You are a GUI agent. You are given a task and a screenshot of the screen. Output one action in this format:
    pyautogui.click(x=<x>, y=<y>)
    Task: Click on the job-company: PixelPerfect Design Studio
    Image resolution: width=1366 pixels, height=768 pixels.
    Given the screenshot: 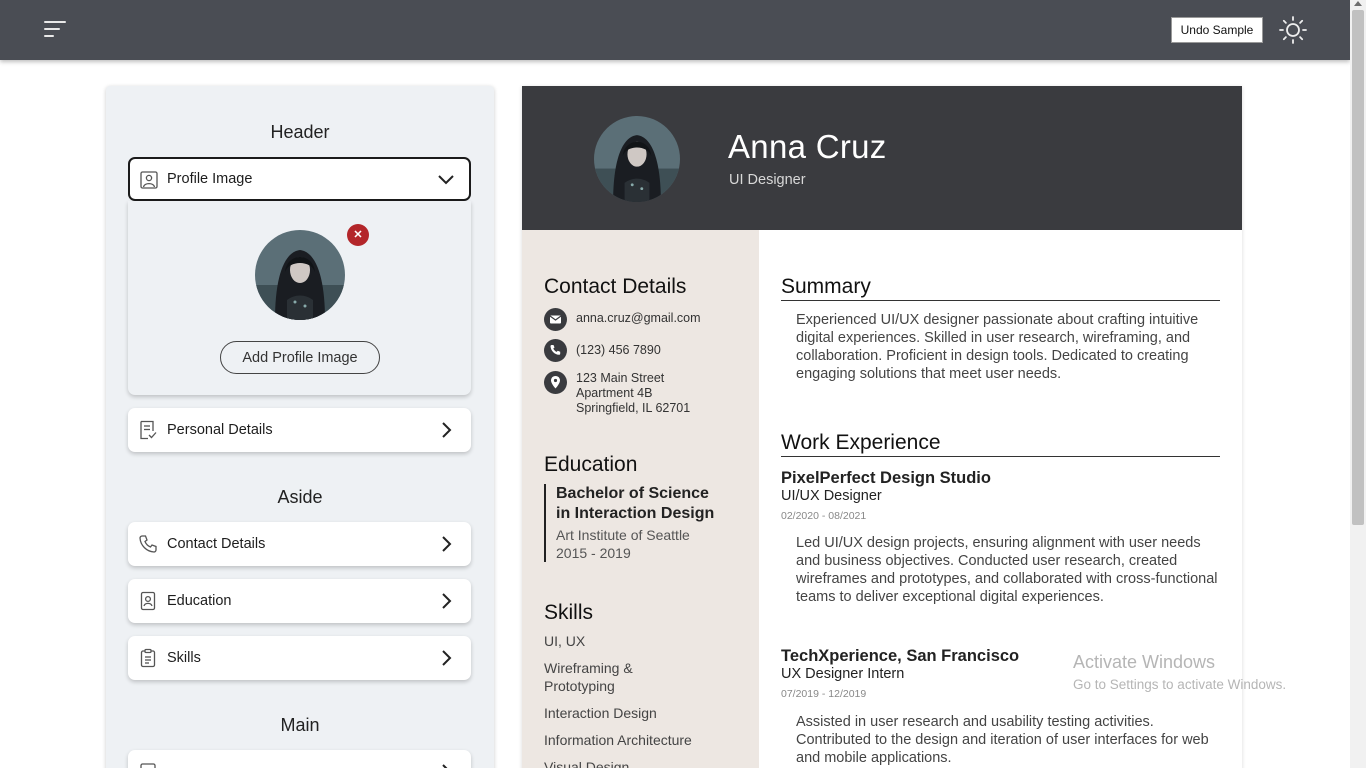 What is the action you would take?
    pyautogui.click(x=886, y=478)
    